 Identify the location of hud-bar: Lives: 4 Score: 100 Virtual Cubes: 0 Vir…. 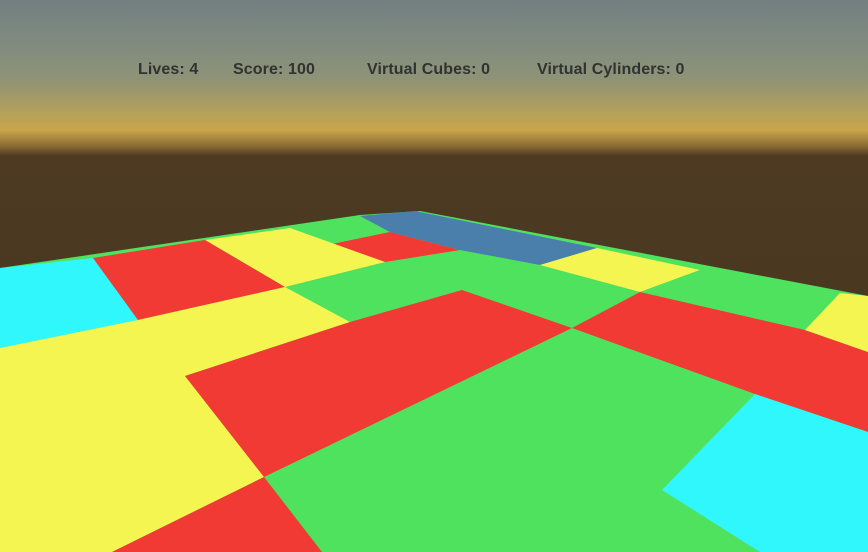
(434, 72).